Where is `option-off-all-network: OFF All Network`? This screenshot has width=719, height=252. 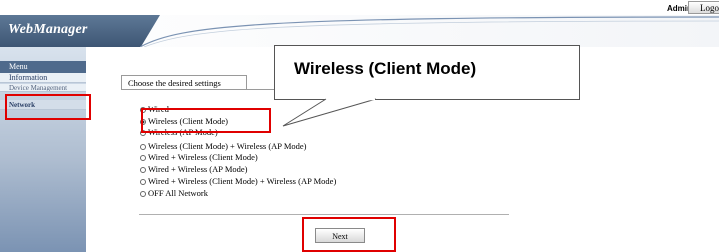 option-off-all-network: OFF All Network is located at coordinates (174, 193).